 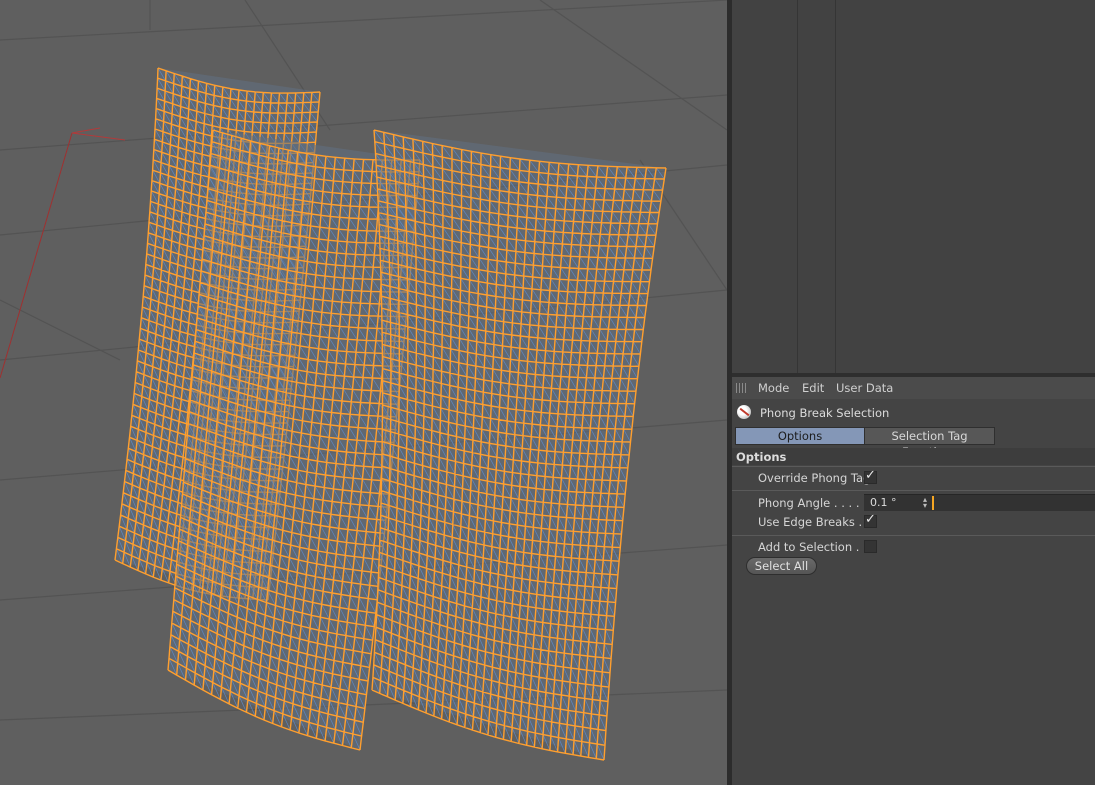 I want to click on section-header: Options, so click(x=913, y=456).